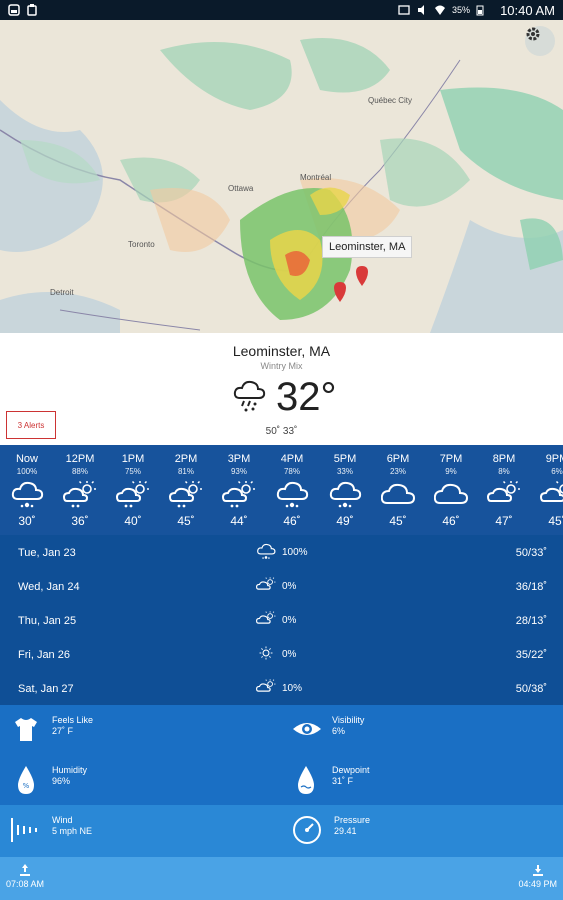  Describe the element at coordinates (72, 831) in the screenshot. I see `wind-value: 5 mph NE` at that location.